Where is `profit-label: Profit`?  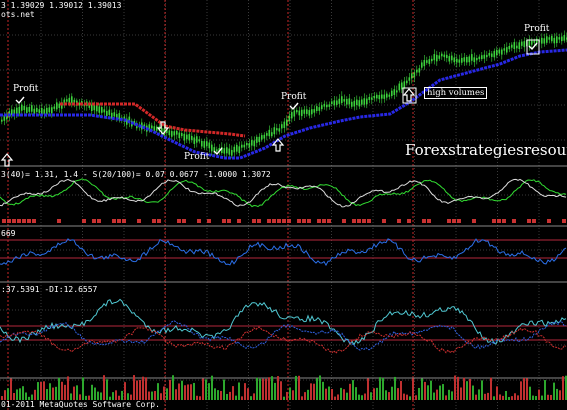 profit-label: Profit is located at coordinates (197, 157).